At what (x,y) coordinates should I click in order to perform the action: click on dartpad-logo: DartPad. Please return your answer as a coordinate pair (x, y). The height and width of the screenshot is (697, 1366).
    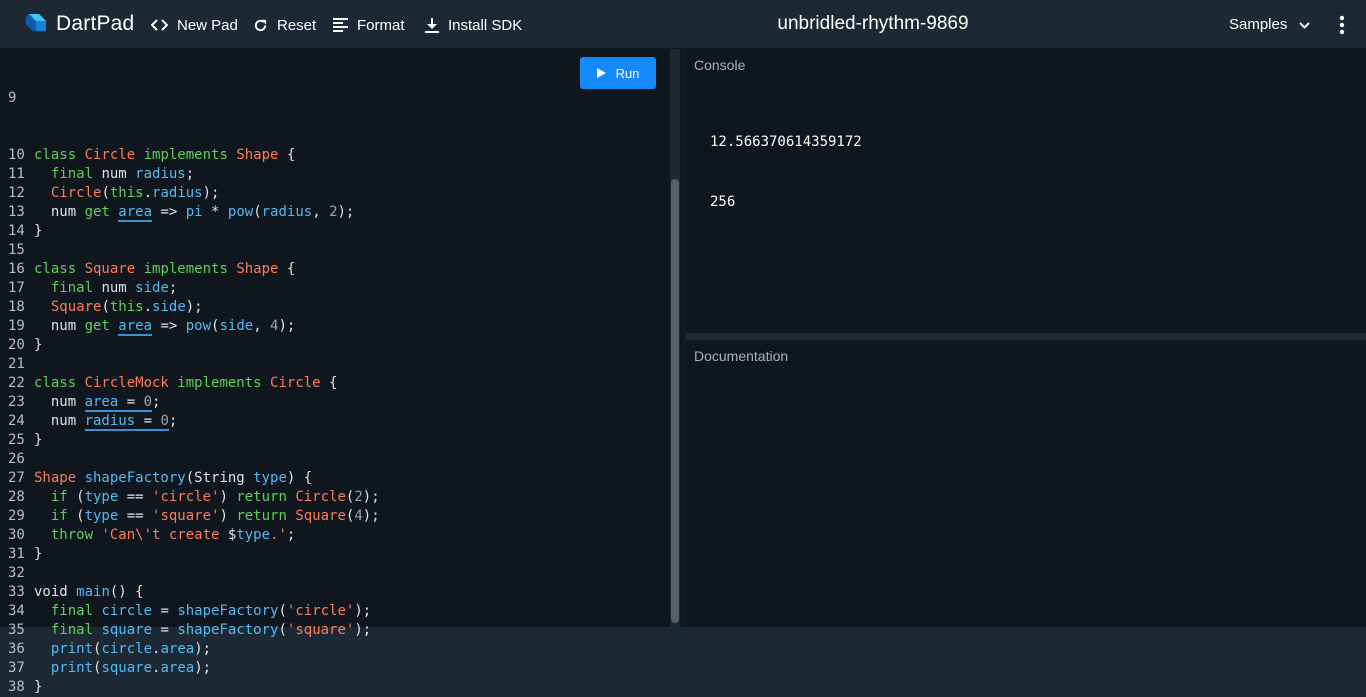
    Looking at the image, I should click on (79, 24).